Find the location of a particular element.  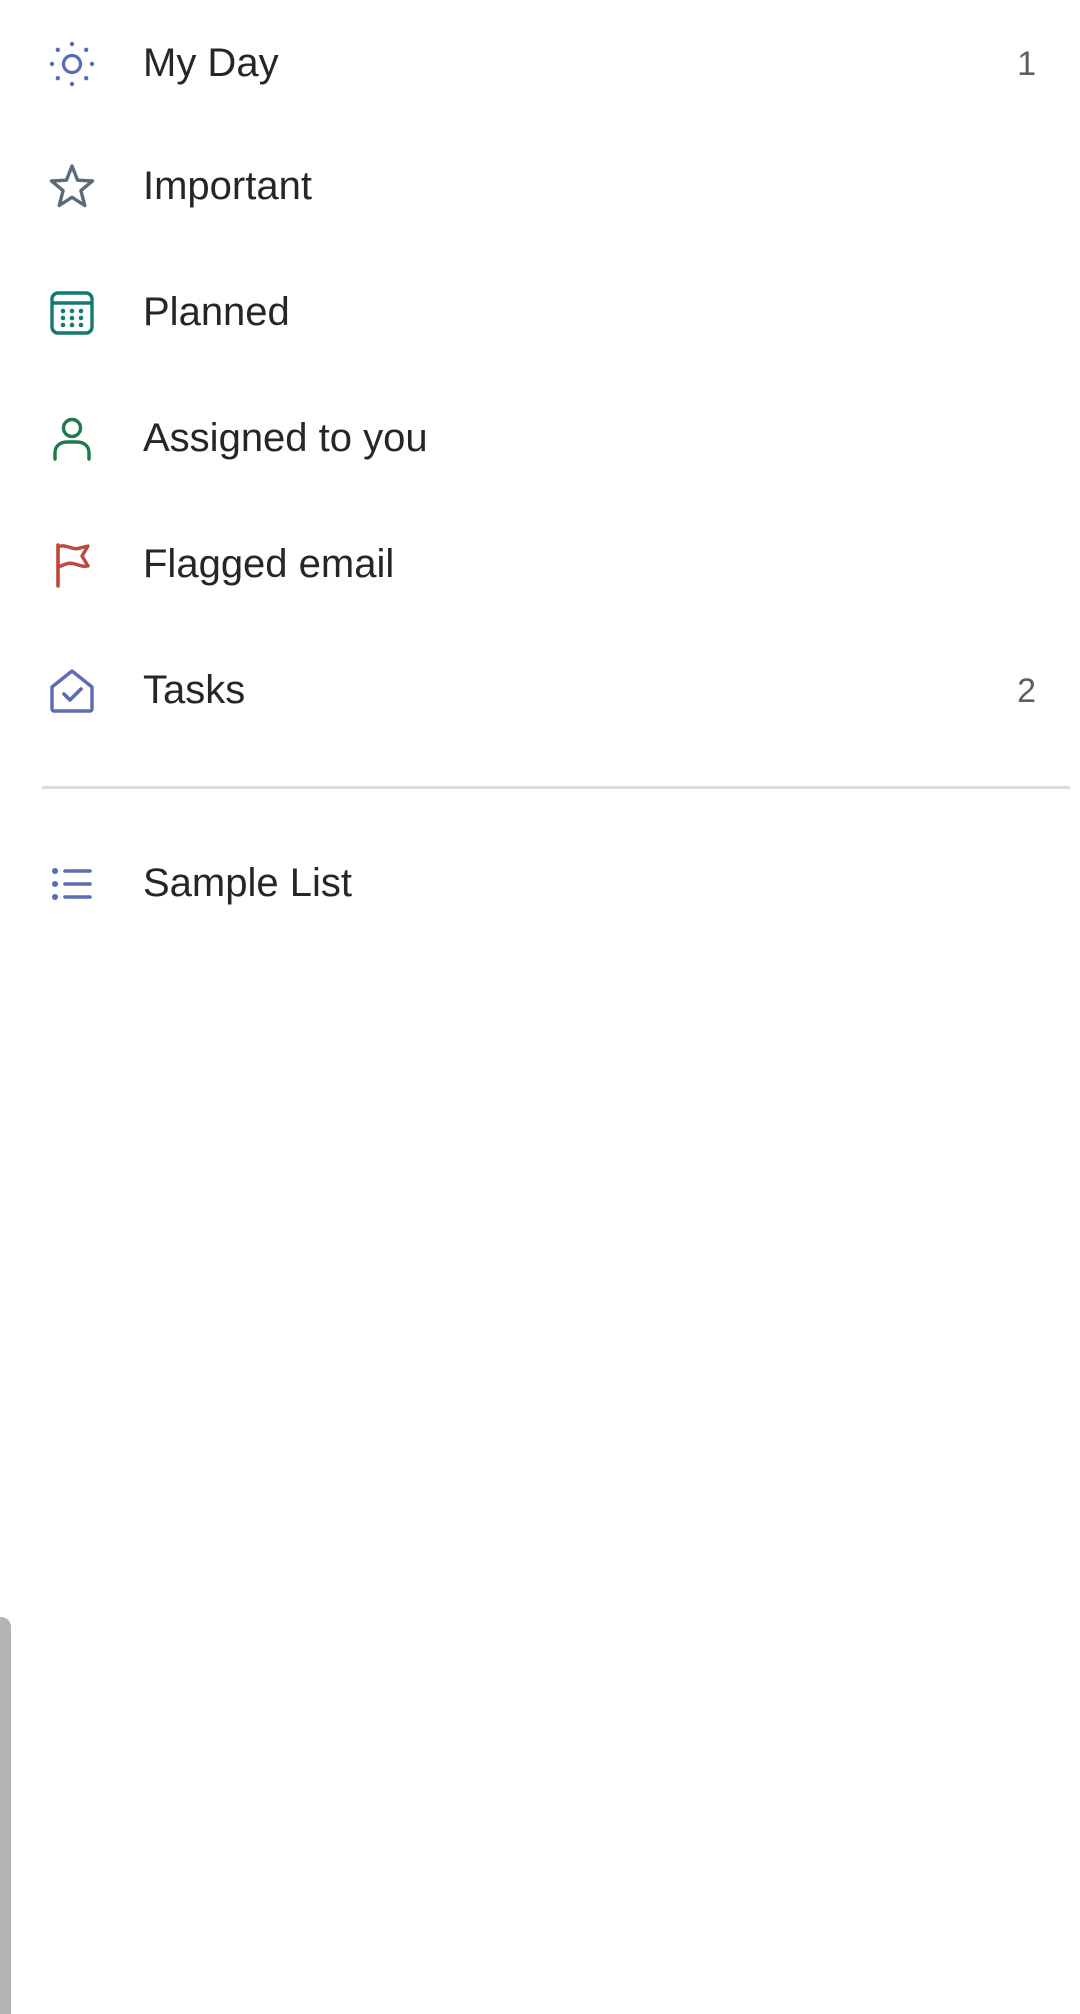

drawer-edge-handle is located at coordinates (5, 1815).